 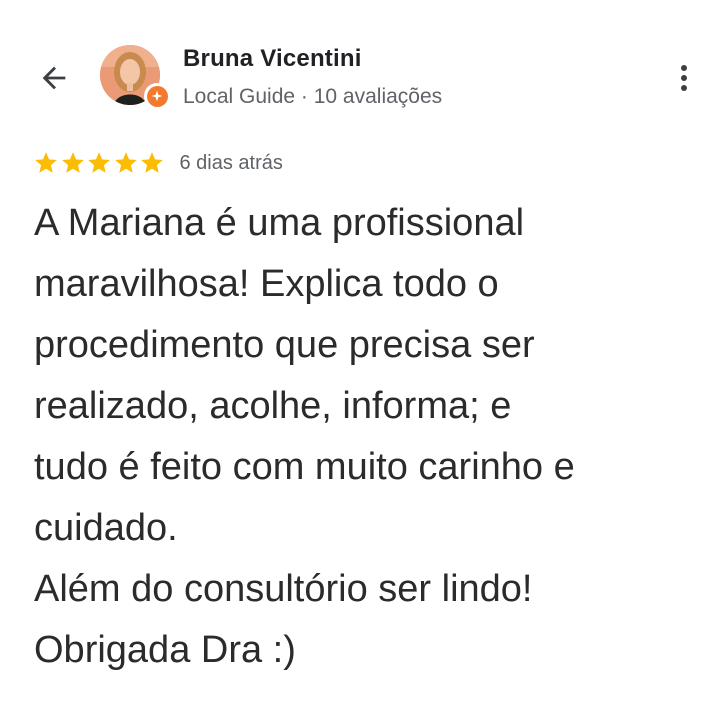 I want to click on local-guide-badge, so click(x=157, y=96).